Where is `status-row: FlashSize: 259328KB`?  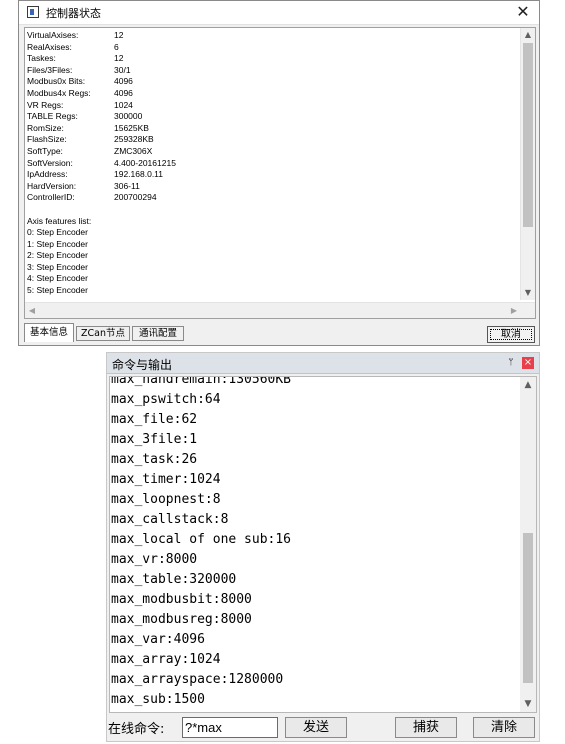 status-row: FlashSize: 259328KB is located at coordinates (272, 140).